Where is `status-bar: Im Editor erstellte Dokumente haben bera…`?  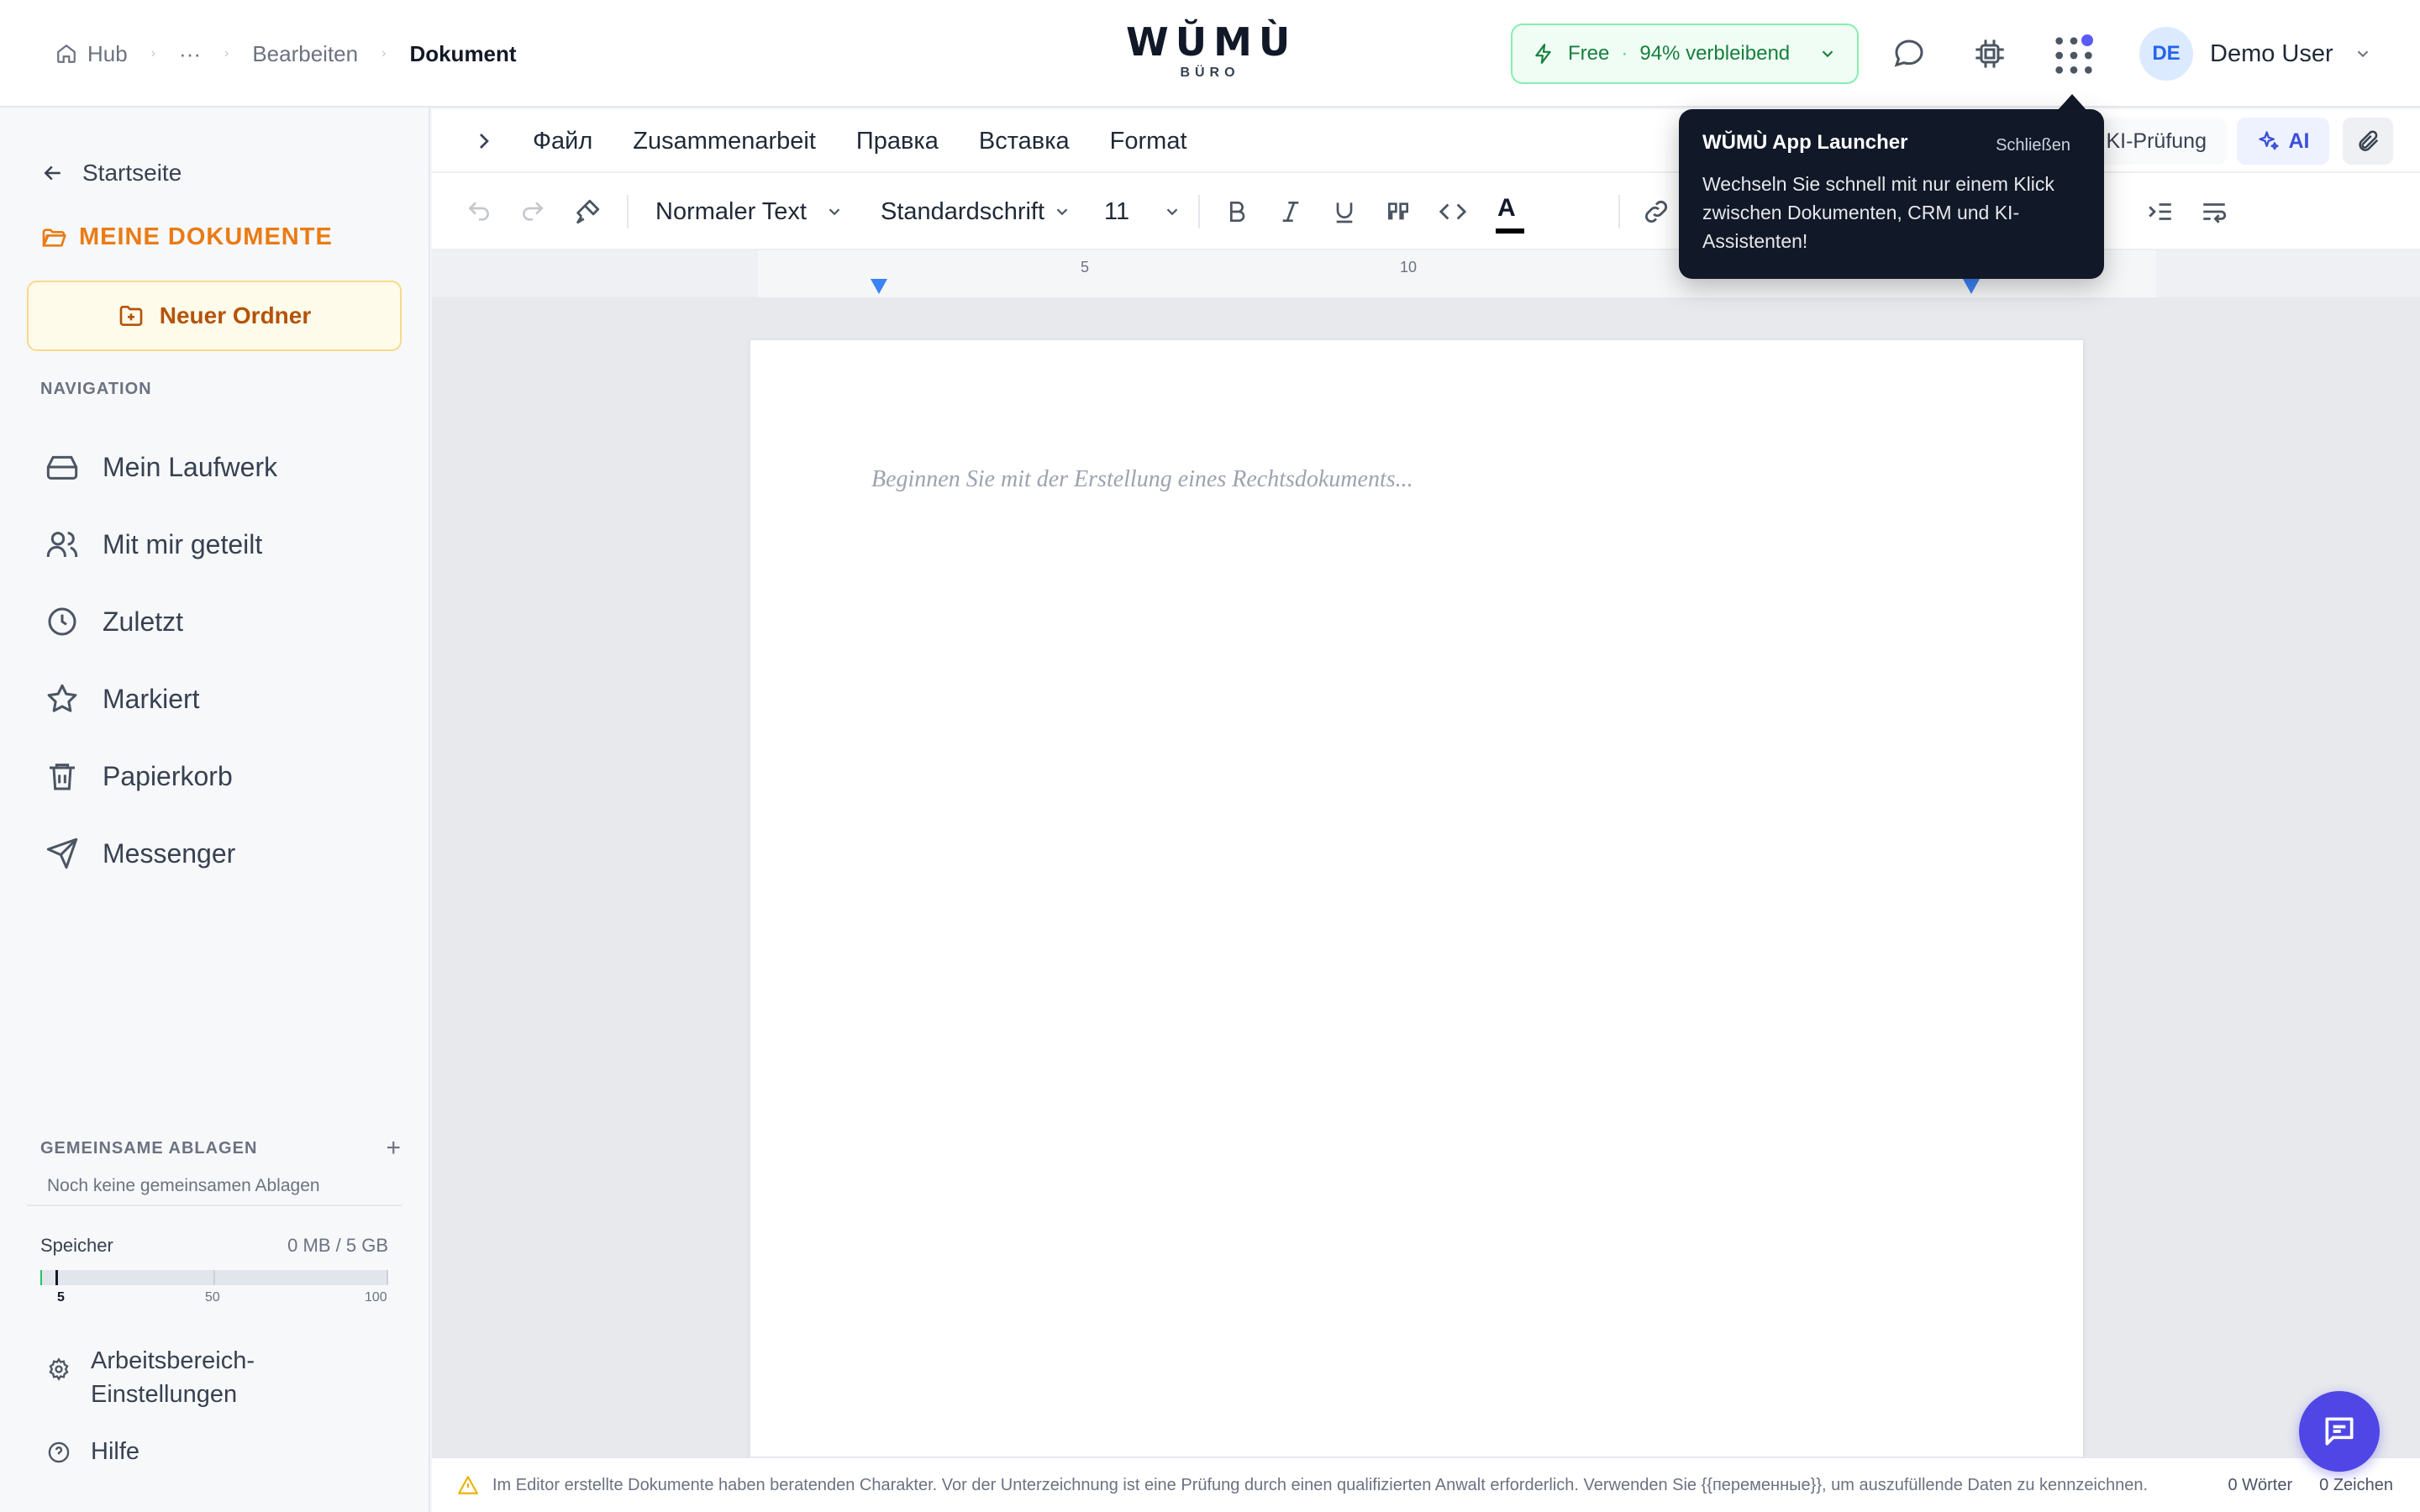
status-bar: Im Editor erstellte Dokumente haben bera… is located at coordinates (1426, 1484).